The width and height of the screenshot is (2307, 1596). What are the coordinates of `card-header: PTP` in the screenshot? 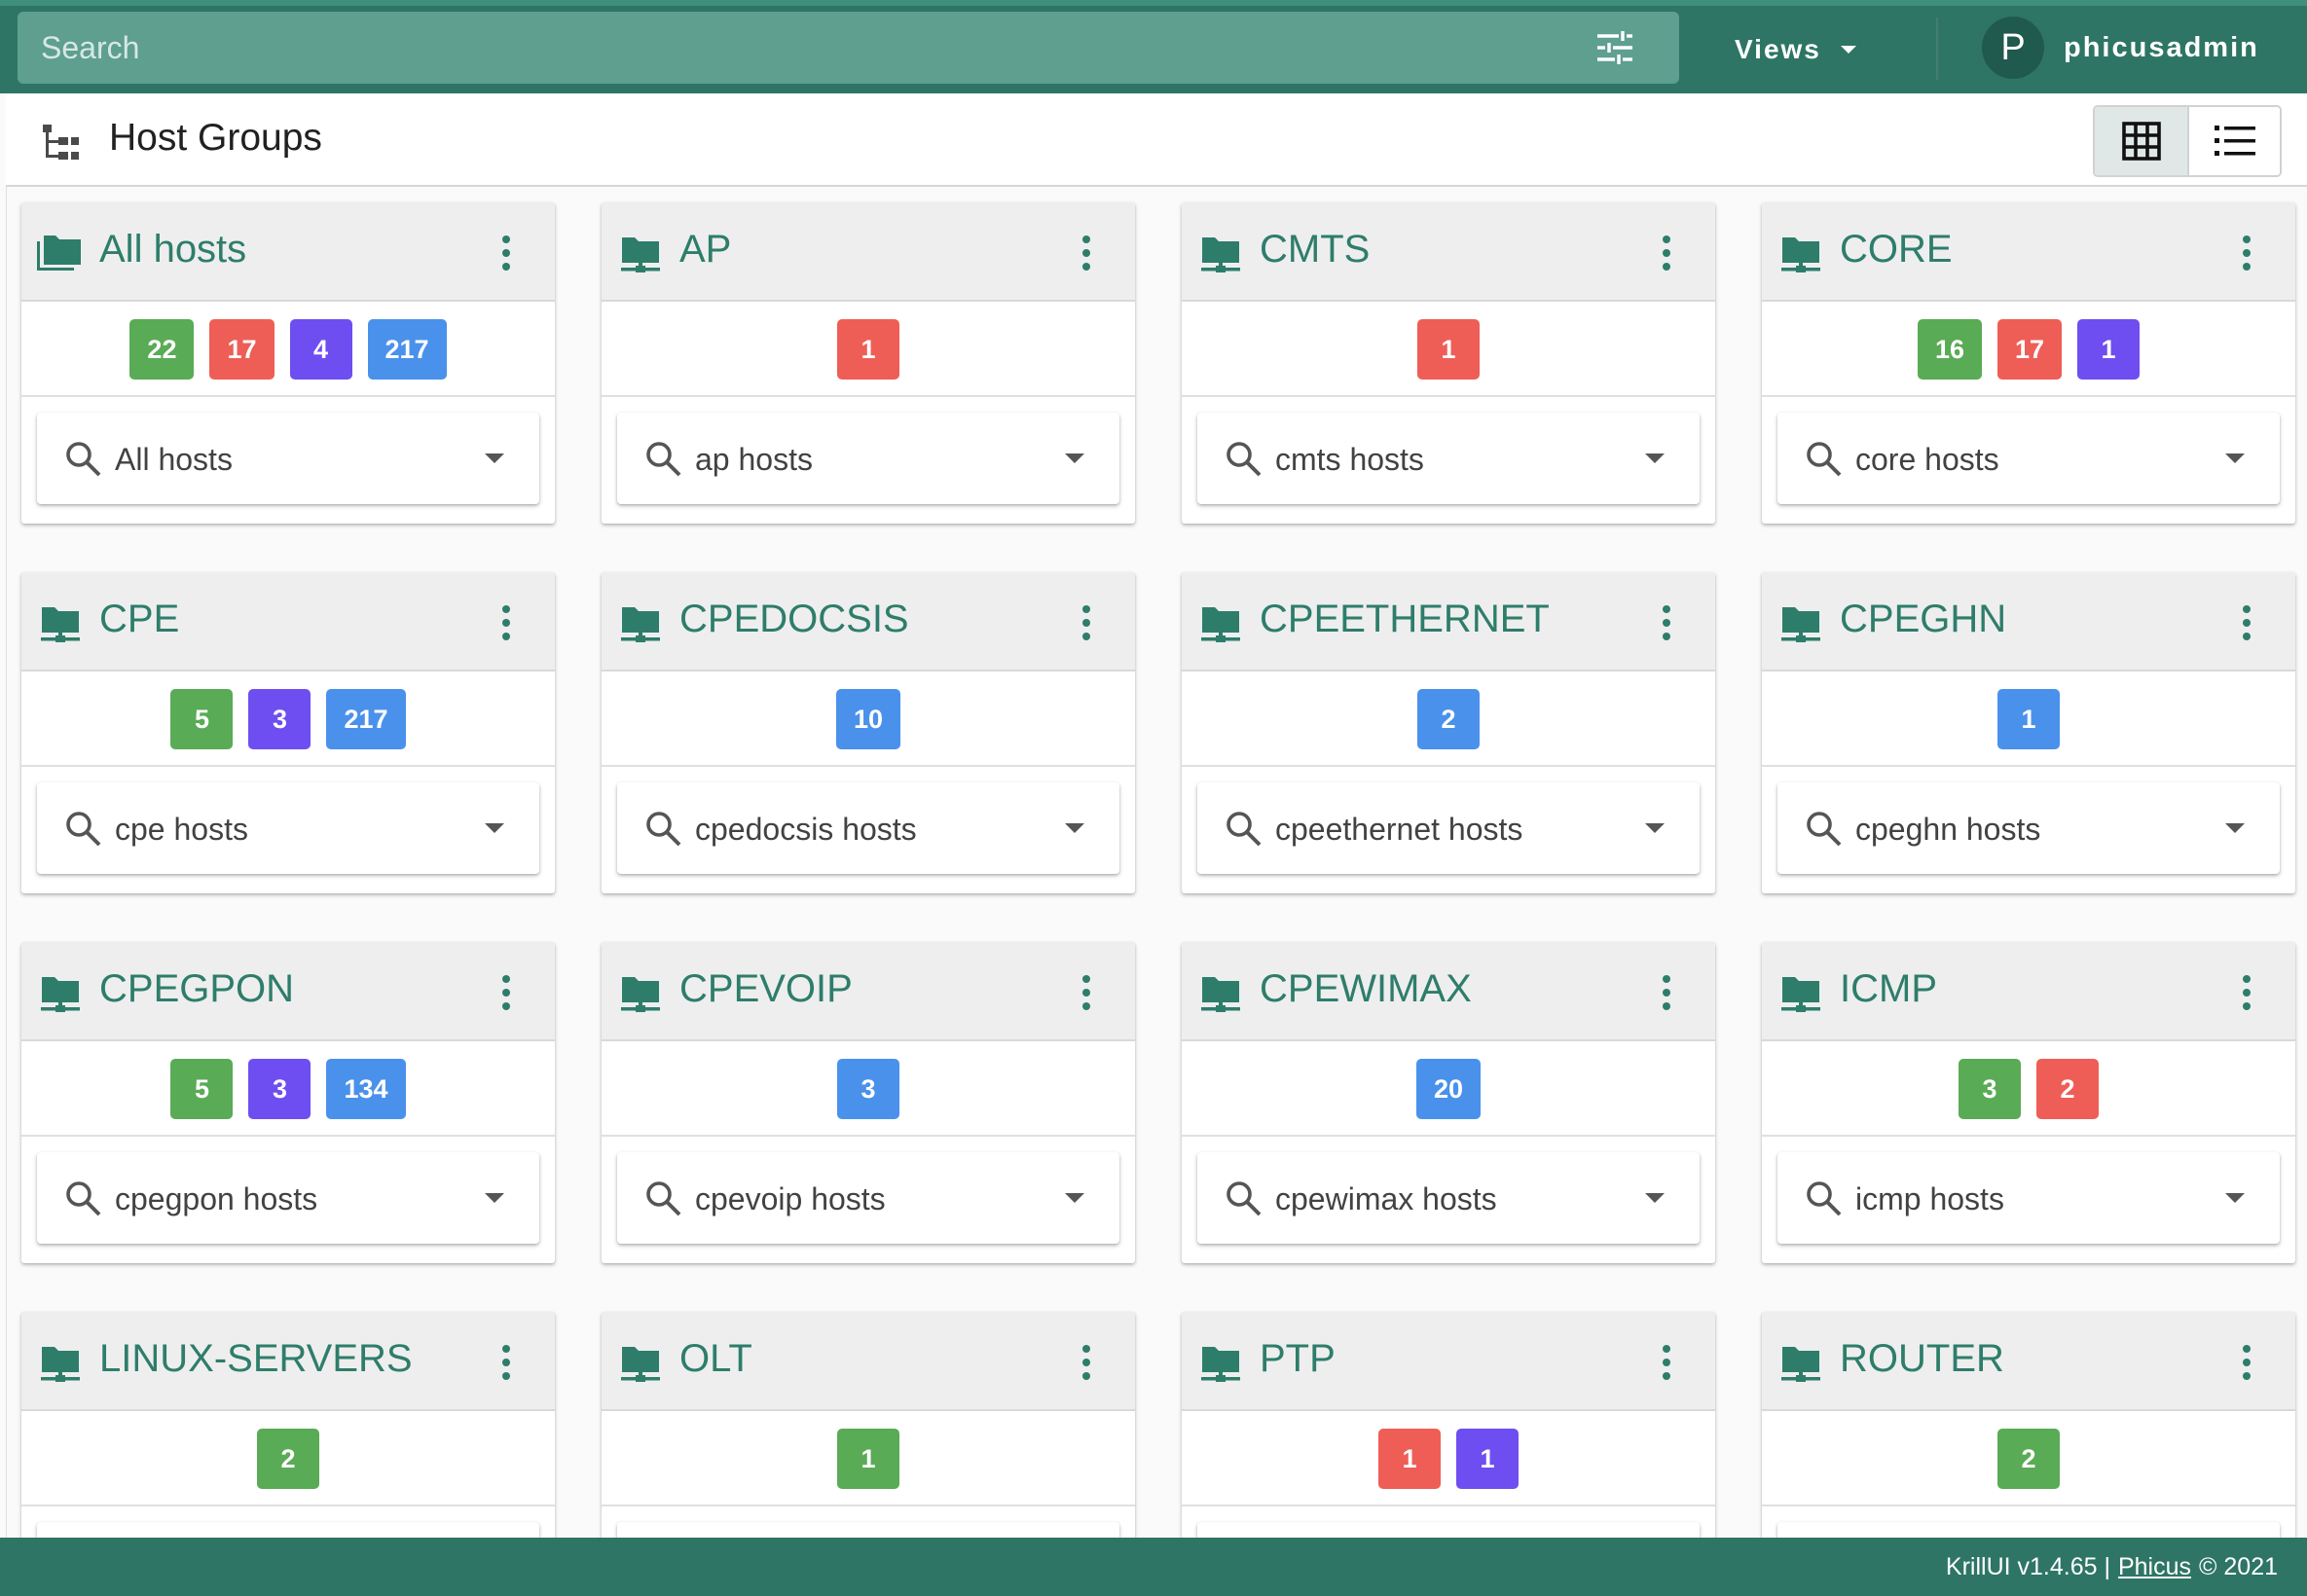 It's located at (1448, 1362).